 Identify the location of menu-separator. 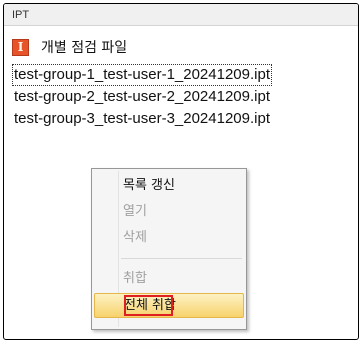
(181, 258).